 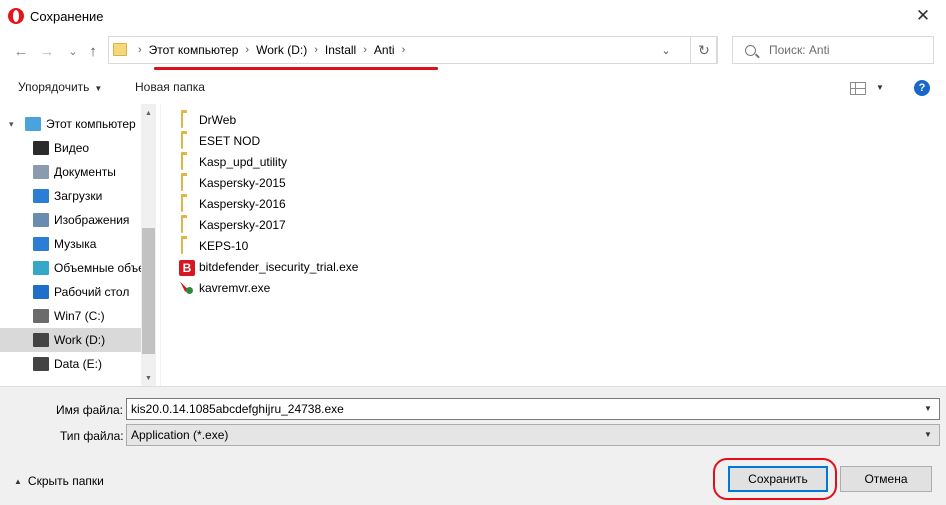 I want to click on list-item: KEPS-10, so click(x=213, y=245).